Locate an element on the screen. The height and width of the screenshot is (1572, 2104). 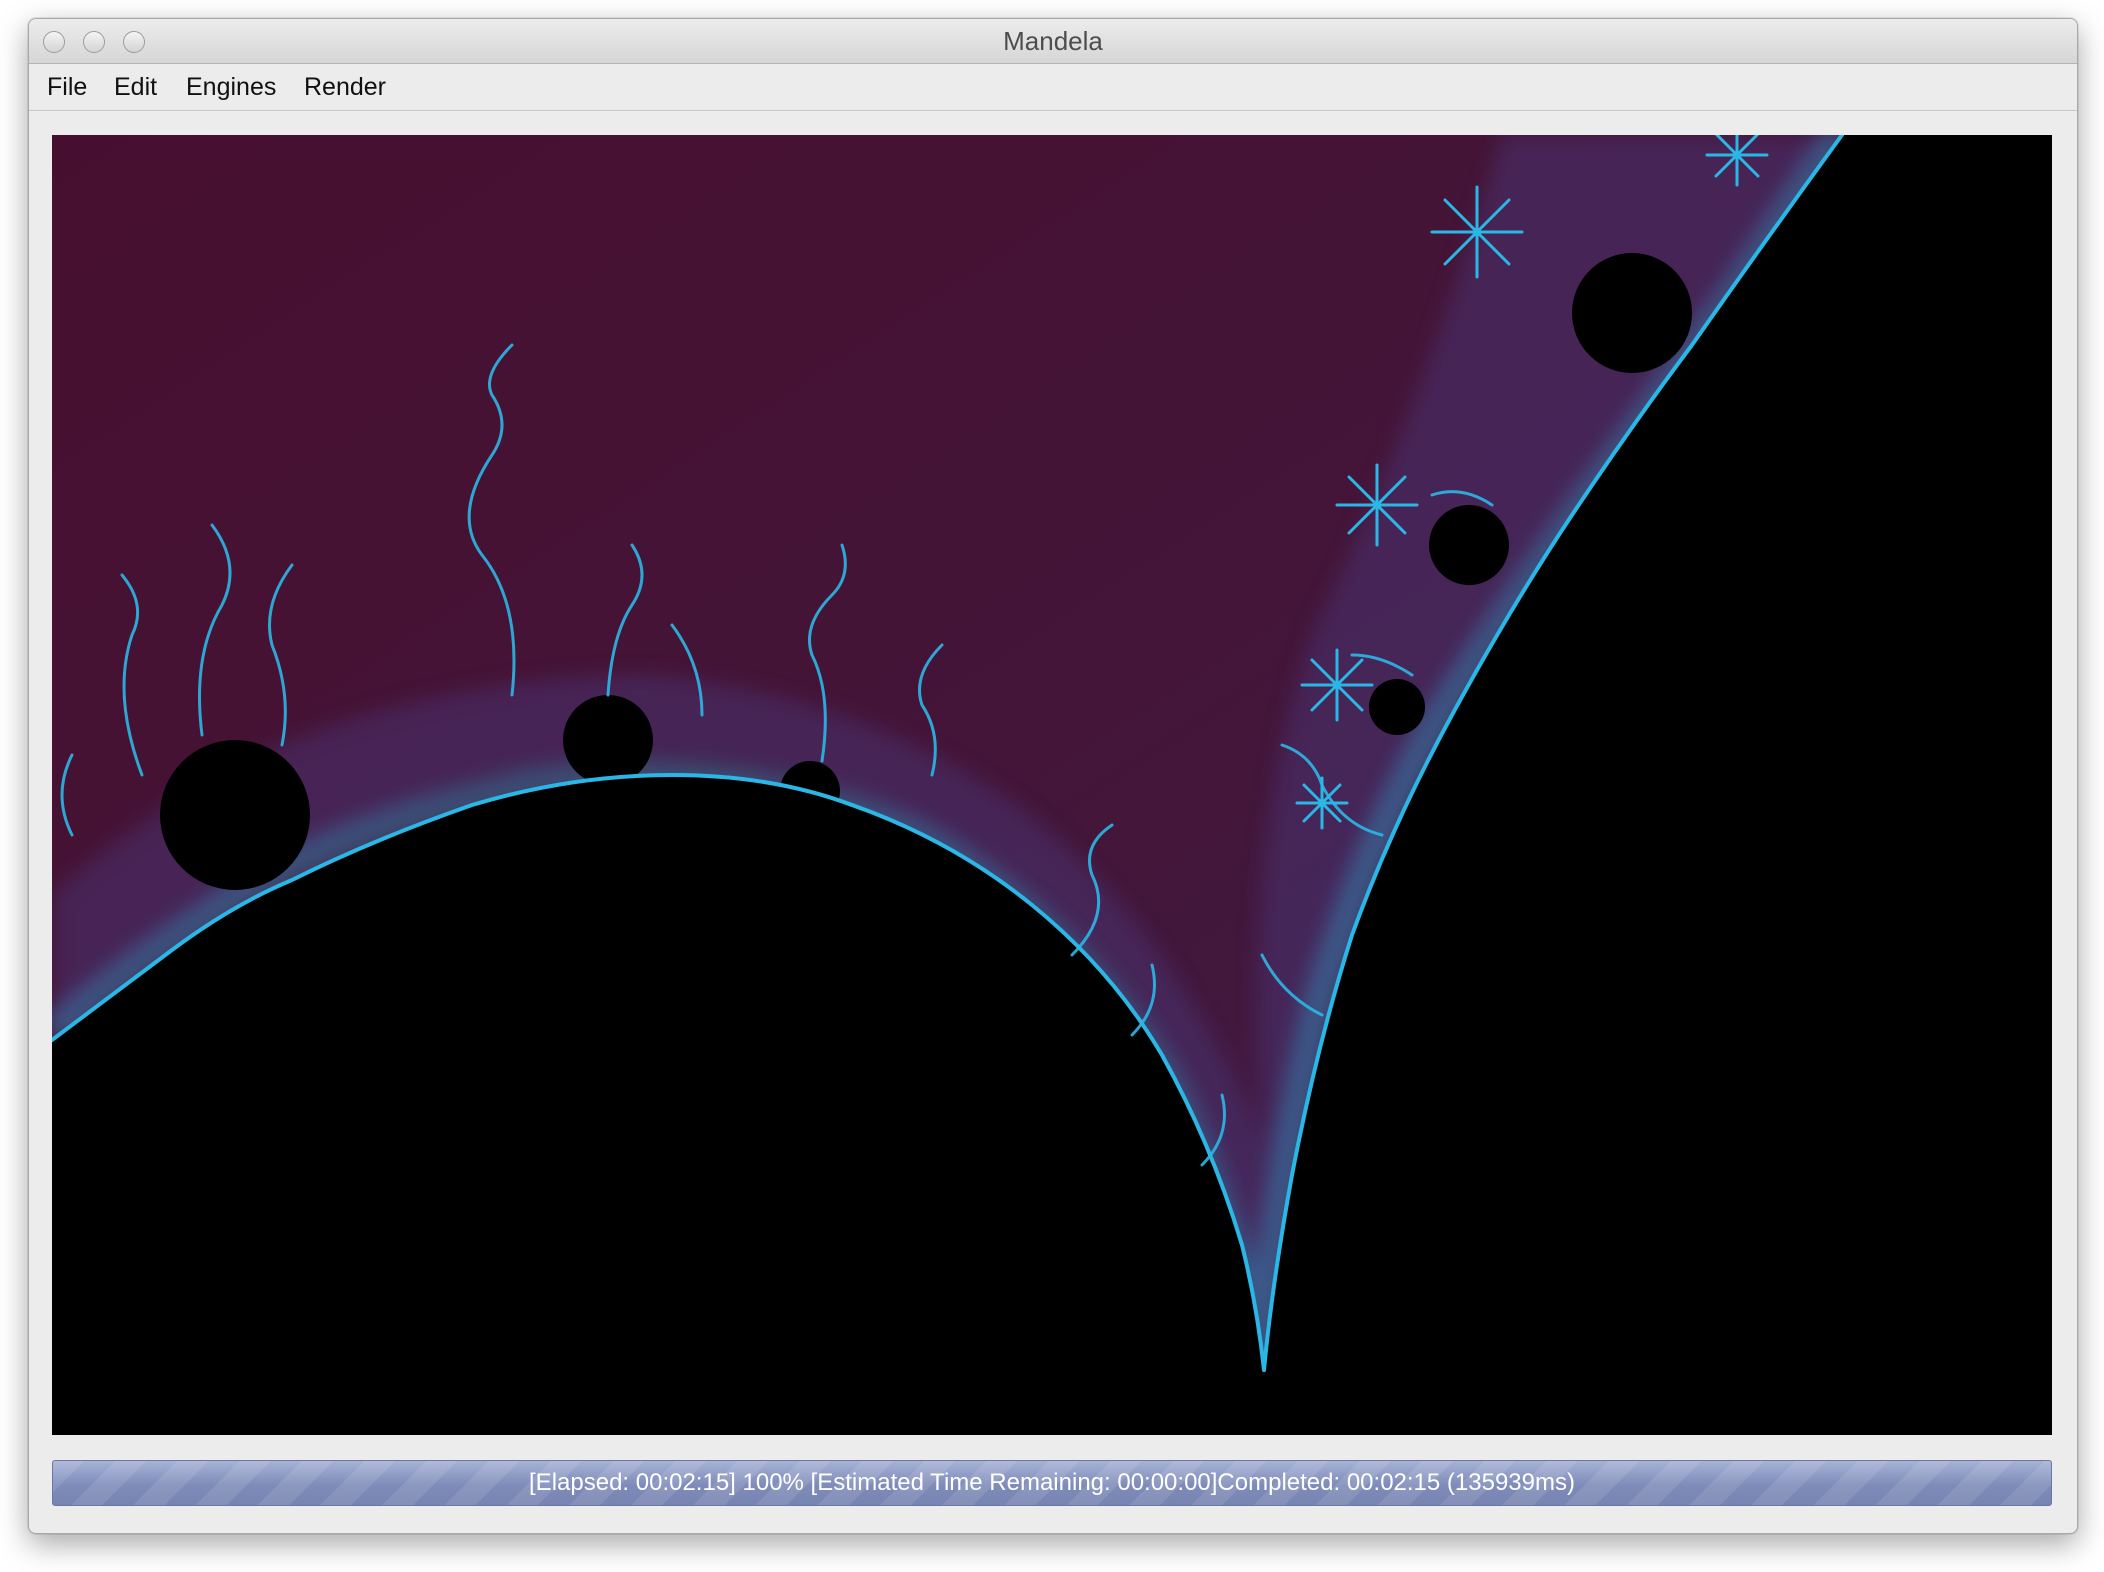
menu-render: Render is located at coordinates (345, 87).